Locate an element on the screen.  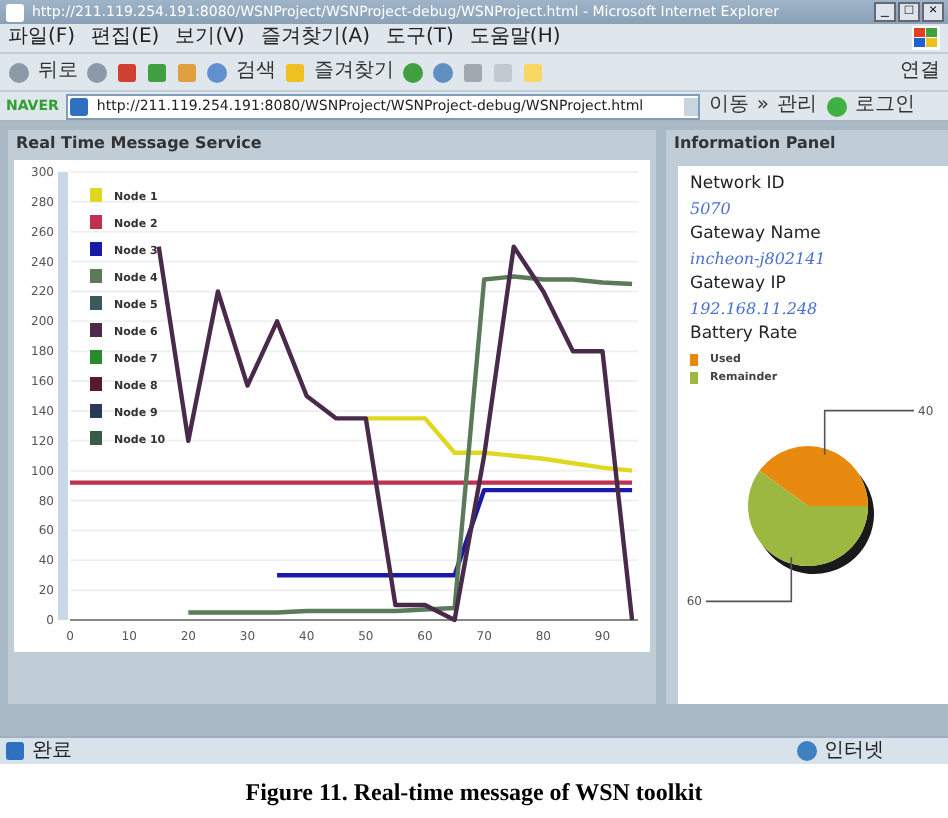
back-button: 뒤로 is located at coordinates (58, 72).